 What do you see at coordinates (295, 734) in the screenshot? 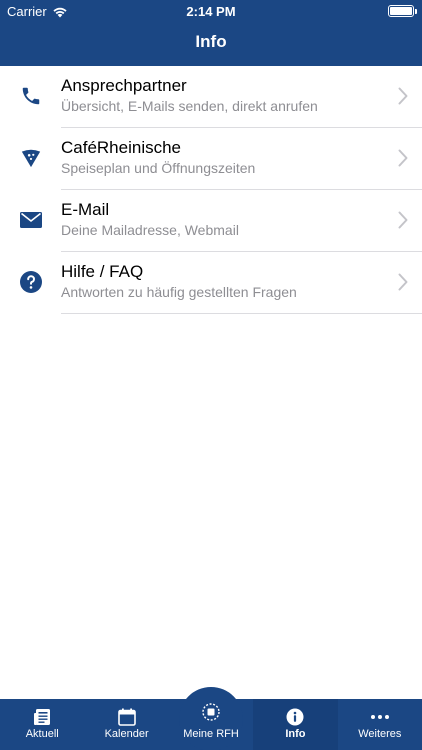
I see `tab-label: Info` at bounding box center [295, 734].